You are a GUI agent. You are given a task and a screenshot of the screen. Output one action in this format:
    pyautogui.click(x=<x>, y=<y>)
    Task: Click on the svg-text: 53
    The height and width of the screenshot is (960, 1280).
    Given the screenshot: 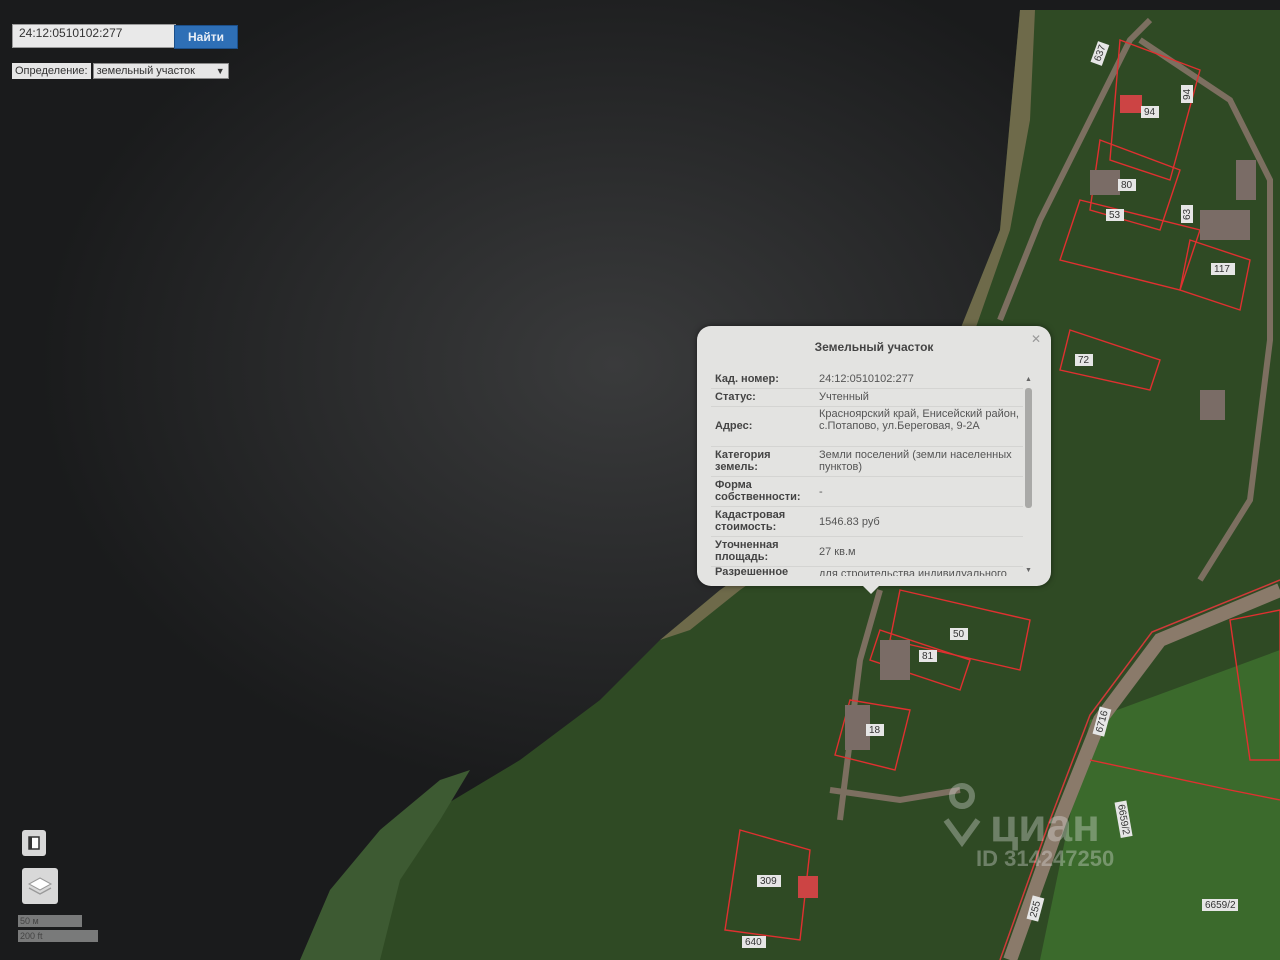 What is the action you would take?
    pyautogui.click(x=1115, y=215)
    